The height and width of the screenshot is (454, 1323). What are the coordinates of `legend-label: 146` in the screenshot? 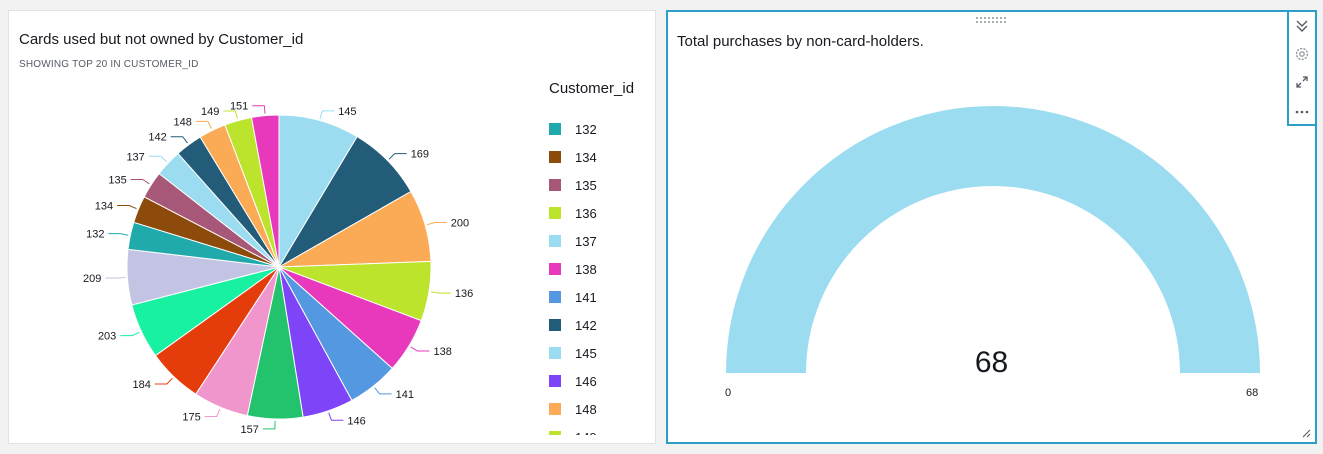 It's located at (586, 381).